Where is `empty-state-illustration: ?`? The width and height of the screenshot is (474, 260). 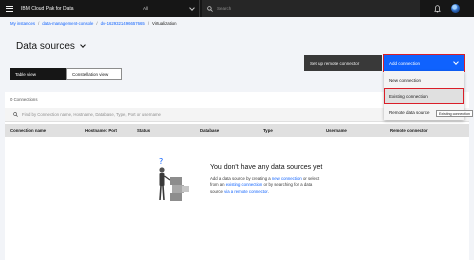 empty-state-illustration: ? is located at coordinates (174, 179).